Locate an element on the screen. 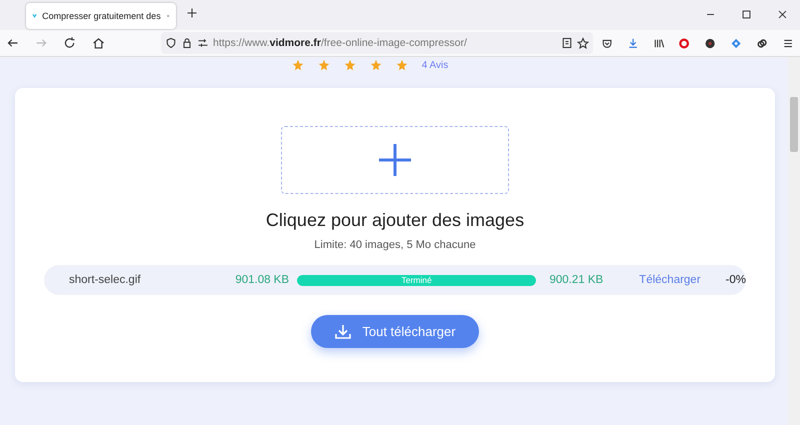 This screenshot has height=425, width=800. compression-ratio: -0% is located at coordinates (736, 280).